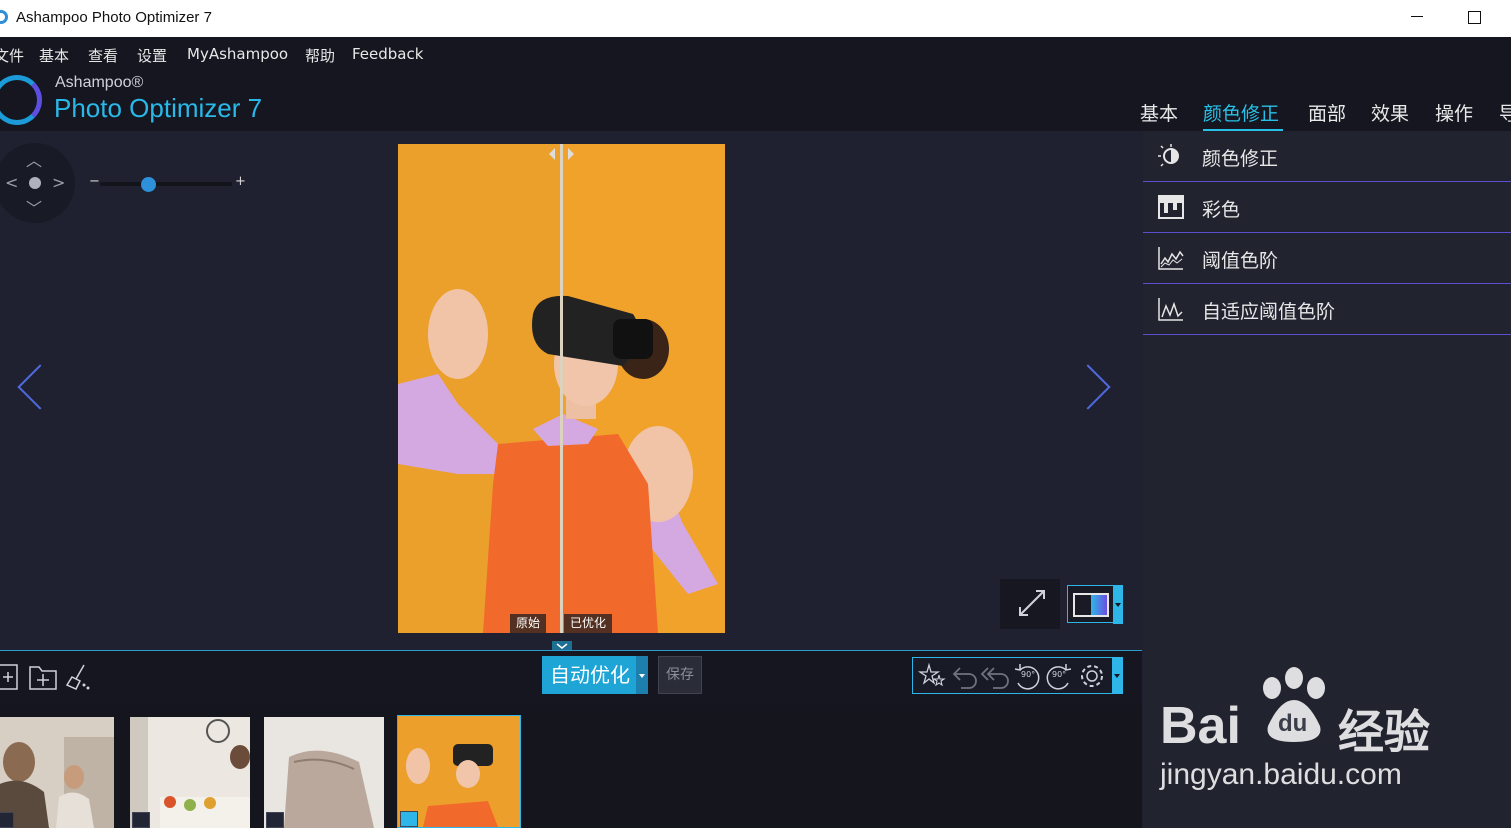 The image size is (1511, 828). Describe the element at coordinates (755, 54) in the screenshot. I see `menu-bar: 文件 基本 查看 设置 MyAshampoo 帮助 Feedback` at that location.